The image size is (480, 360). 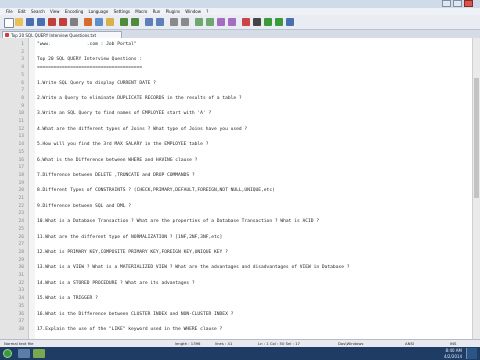 I want to click on close-button, so click(x=468, y=3).